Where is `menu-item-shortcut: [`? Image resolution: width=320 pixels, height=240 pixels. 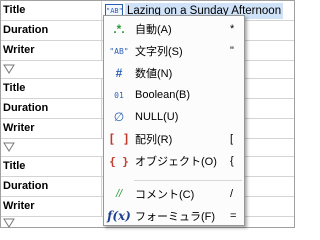
menu-item-shortcut: [ is located at coordinates (232, 139).